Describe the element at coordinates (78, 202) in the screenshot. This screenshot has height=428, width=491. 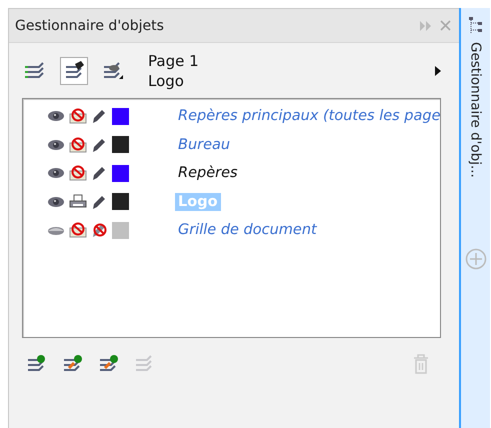
I see `printer-icon` at that location.